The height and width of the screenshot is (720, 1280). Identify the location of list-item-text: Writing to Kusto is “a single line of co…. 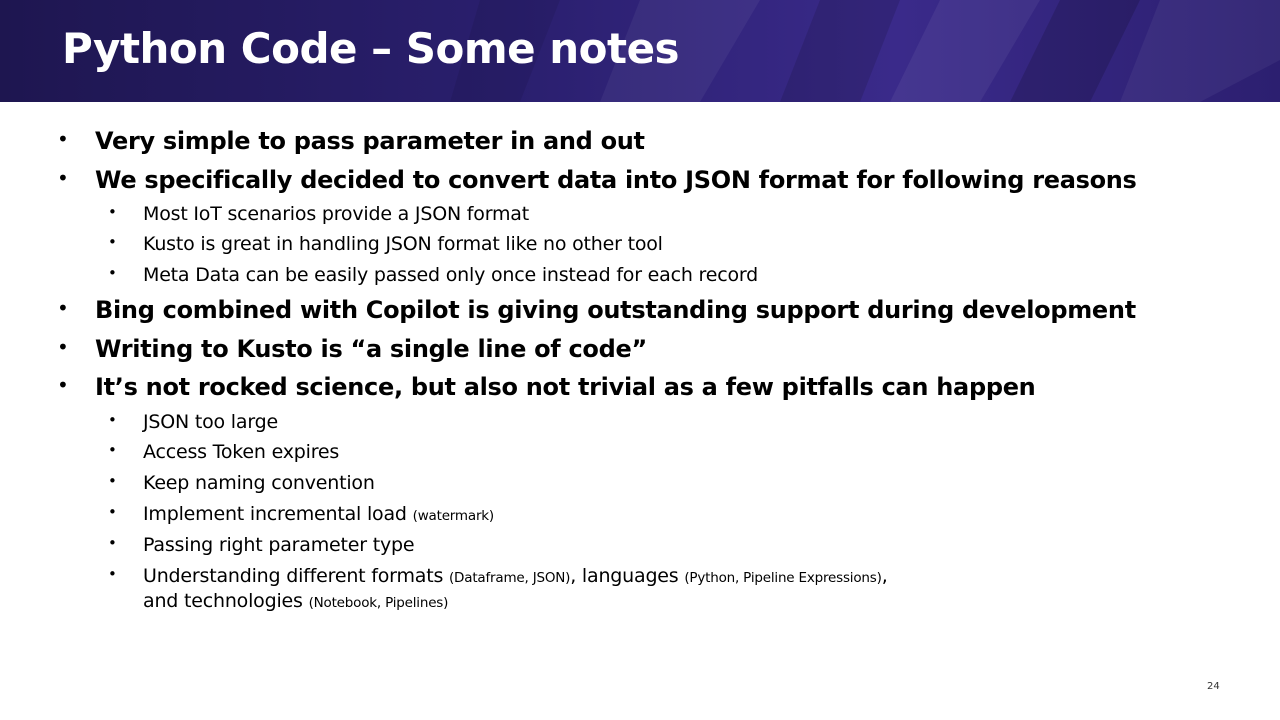
(371, 349).